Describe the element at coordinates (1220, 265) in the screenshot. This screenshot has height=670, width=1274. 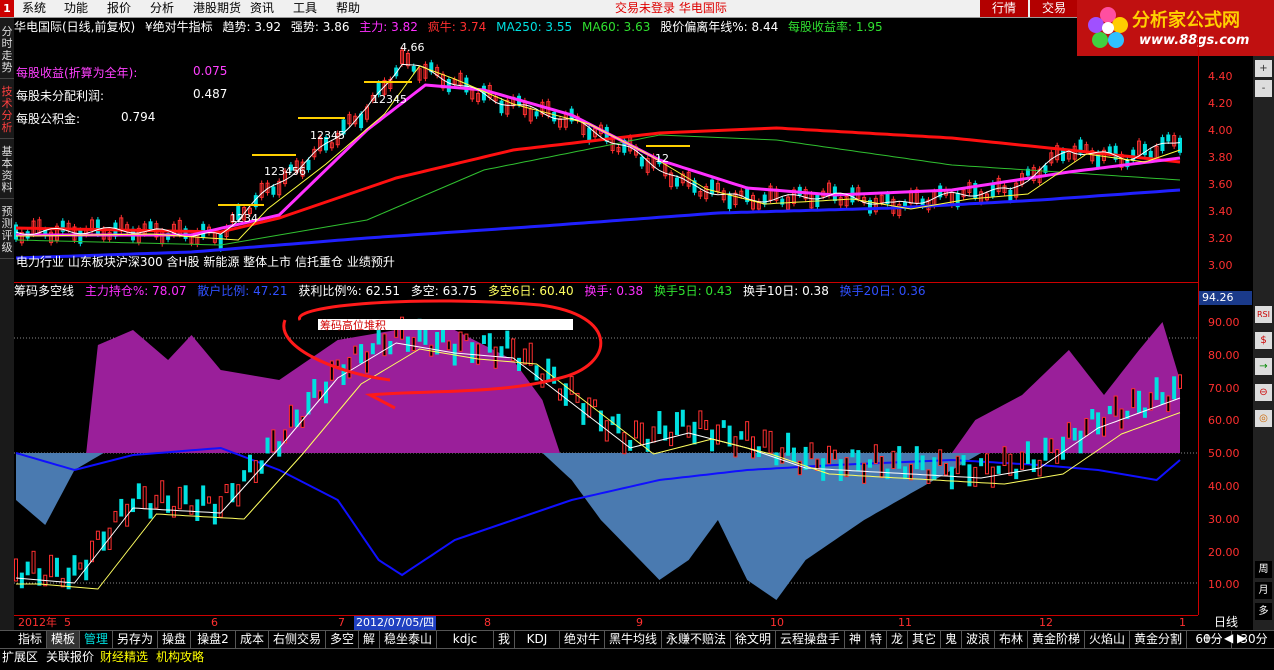
I see `price-label: 3.00` at that location.